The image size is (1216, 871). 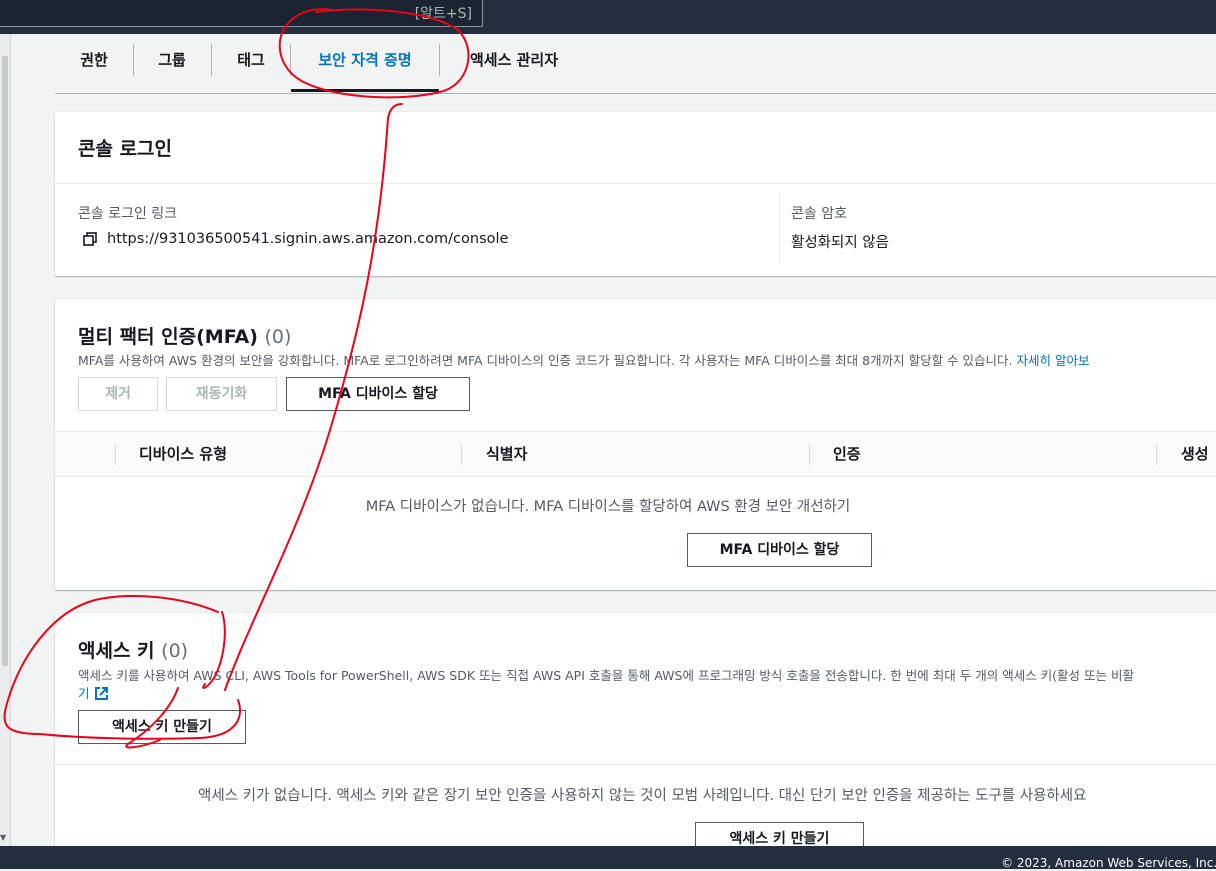 I want to click on search-shortcut-hint: [알트+S], so click(x=443, y=14).